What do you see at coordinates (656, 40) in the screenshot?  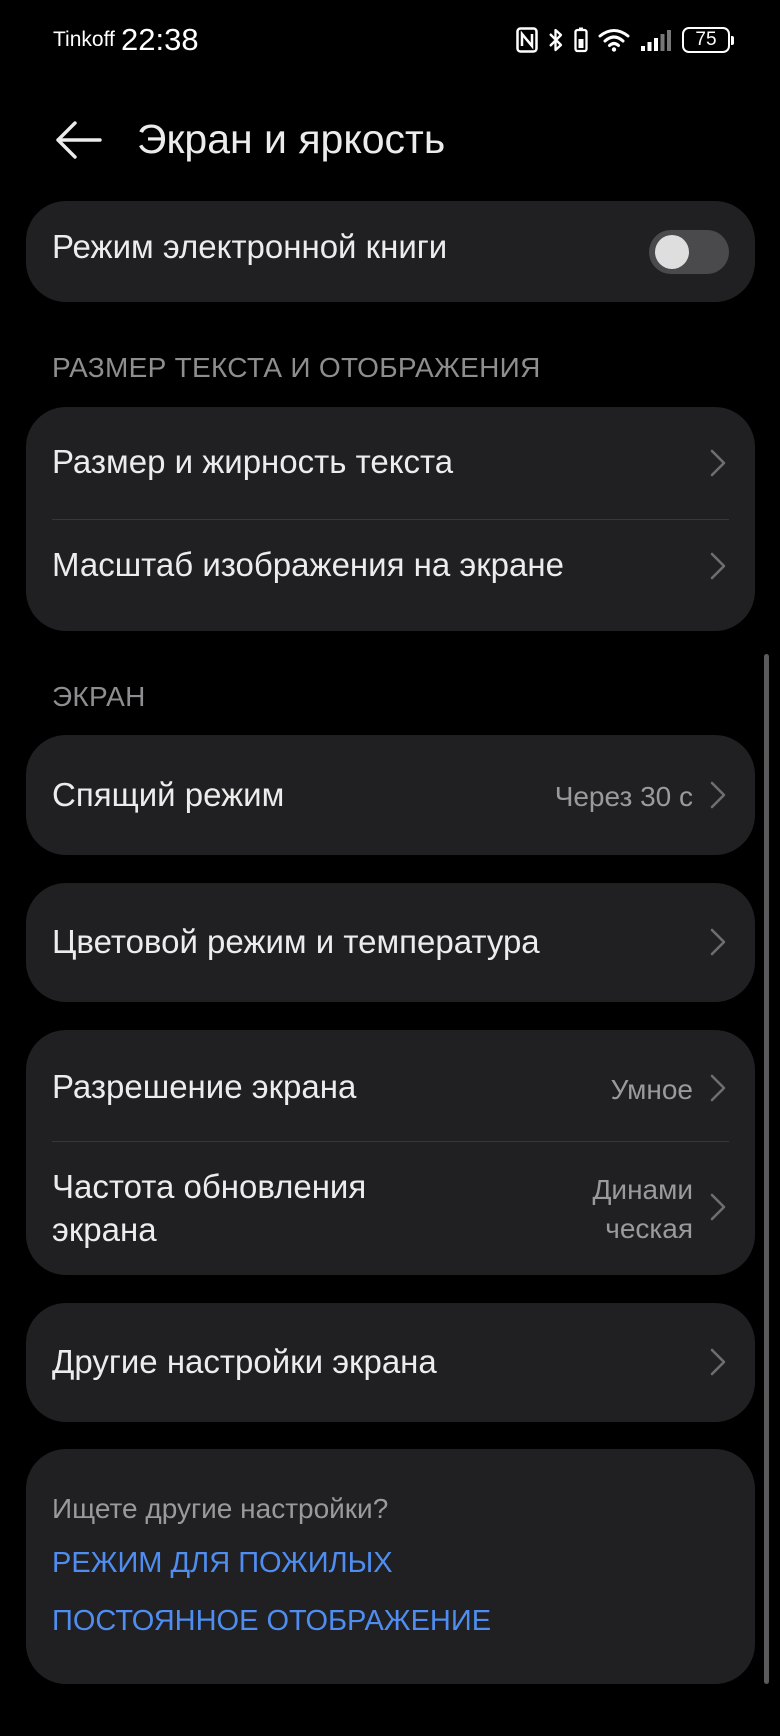 I see `signal-icon` at bounding box center [656, 40].